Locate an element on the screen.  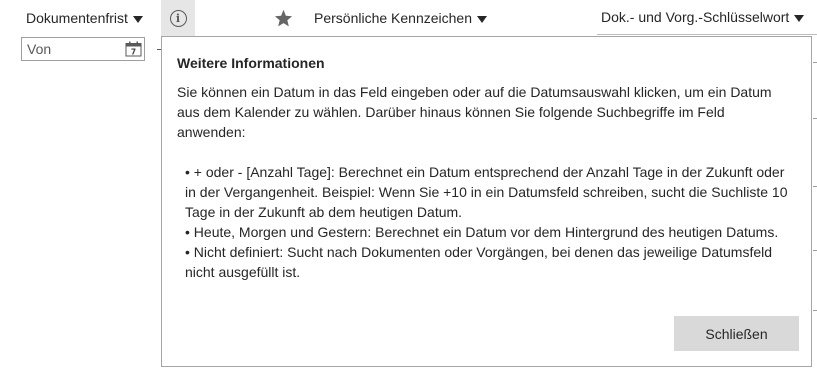
calendar-day: 7 is located at coordinates (133, 52).